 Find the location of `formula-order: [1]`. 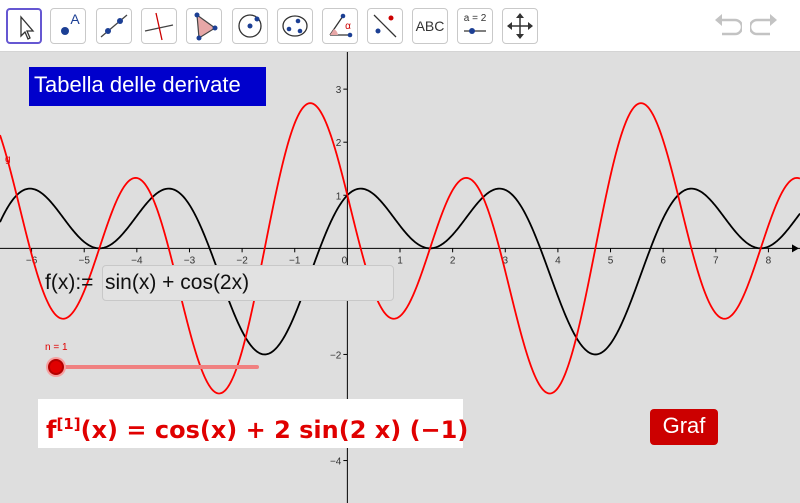

formula-order: [1] is located at coordinates (68, 424).